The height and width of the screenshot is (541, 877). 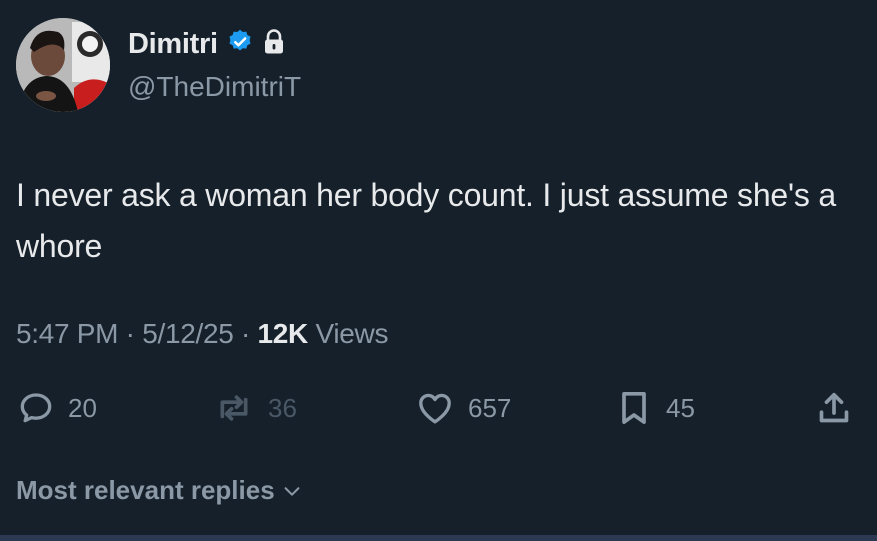 What do you see at coordinates (240, 44) in the screenshot?
I see `verified-badge-icon` at bounding box center [240, 44].